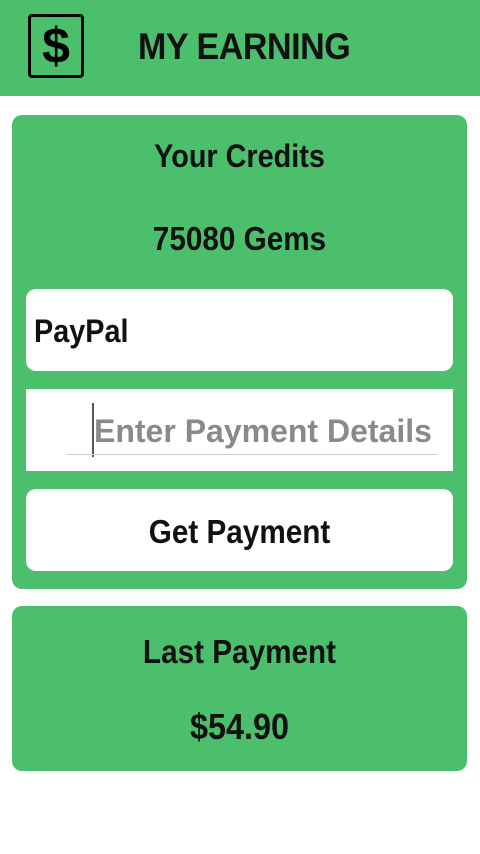 The image size is (480, 854). I want to click on last-payment-title: Last Payment, so click(239, 651).